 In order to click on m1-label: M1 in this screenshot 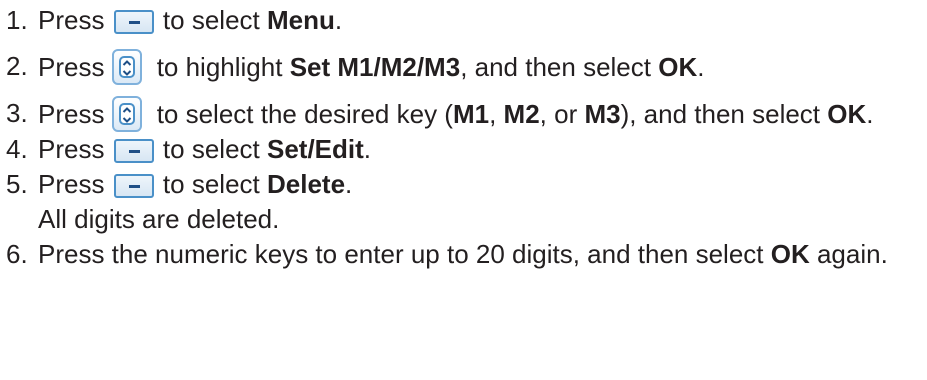, I will do `click(471, 114)`.